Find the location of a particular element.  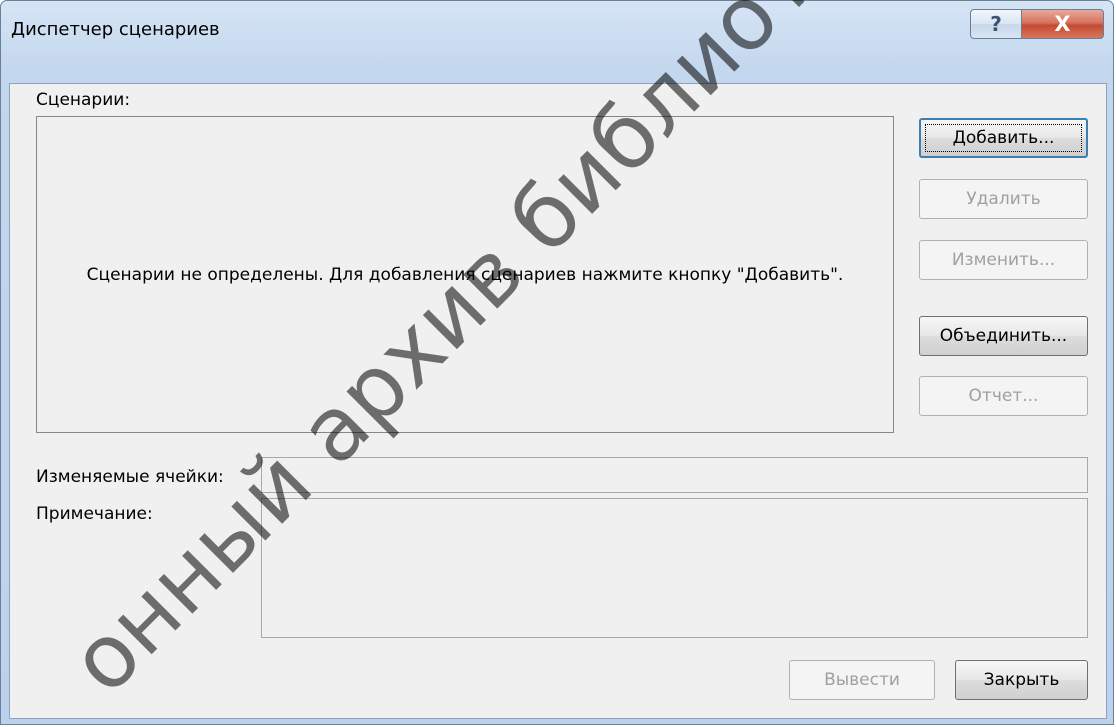

close-button: Закрыть is located at coordinates (1021, 680).